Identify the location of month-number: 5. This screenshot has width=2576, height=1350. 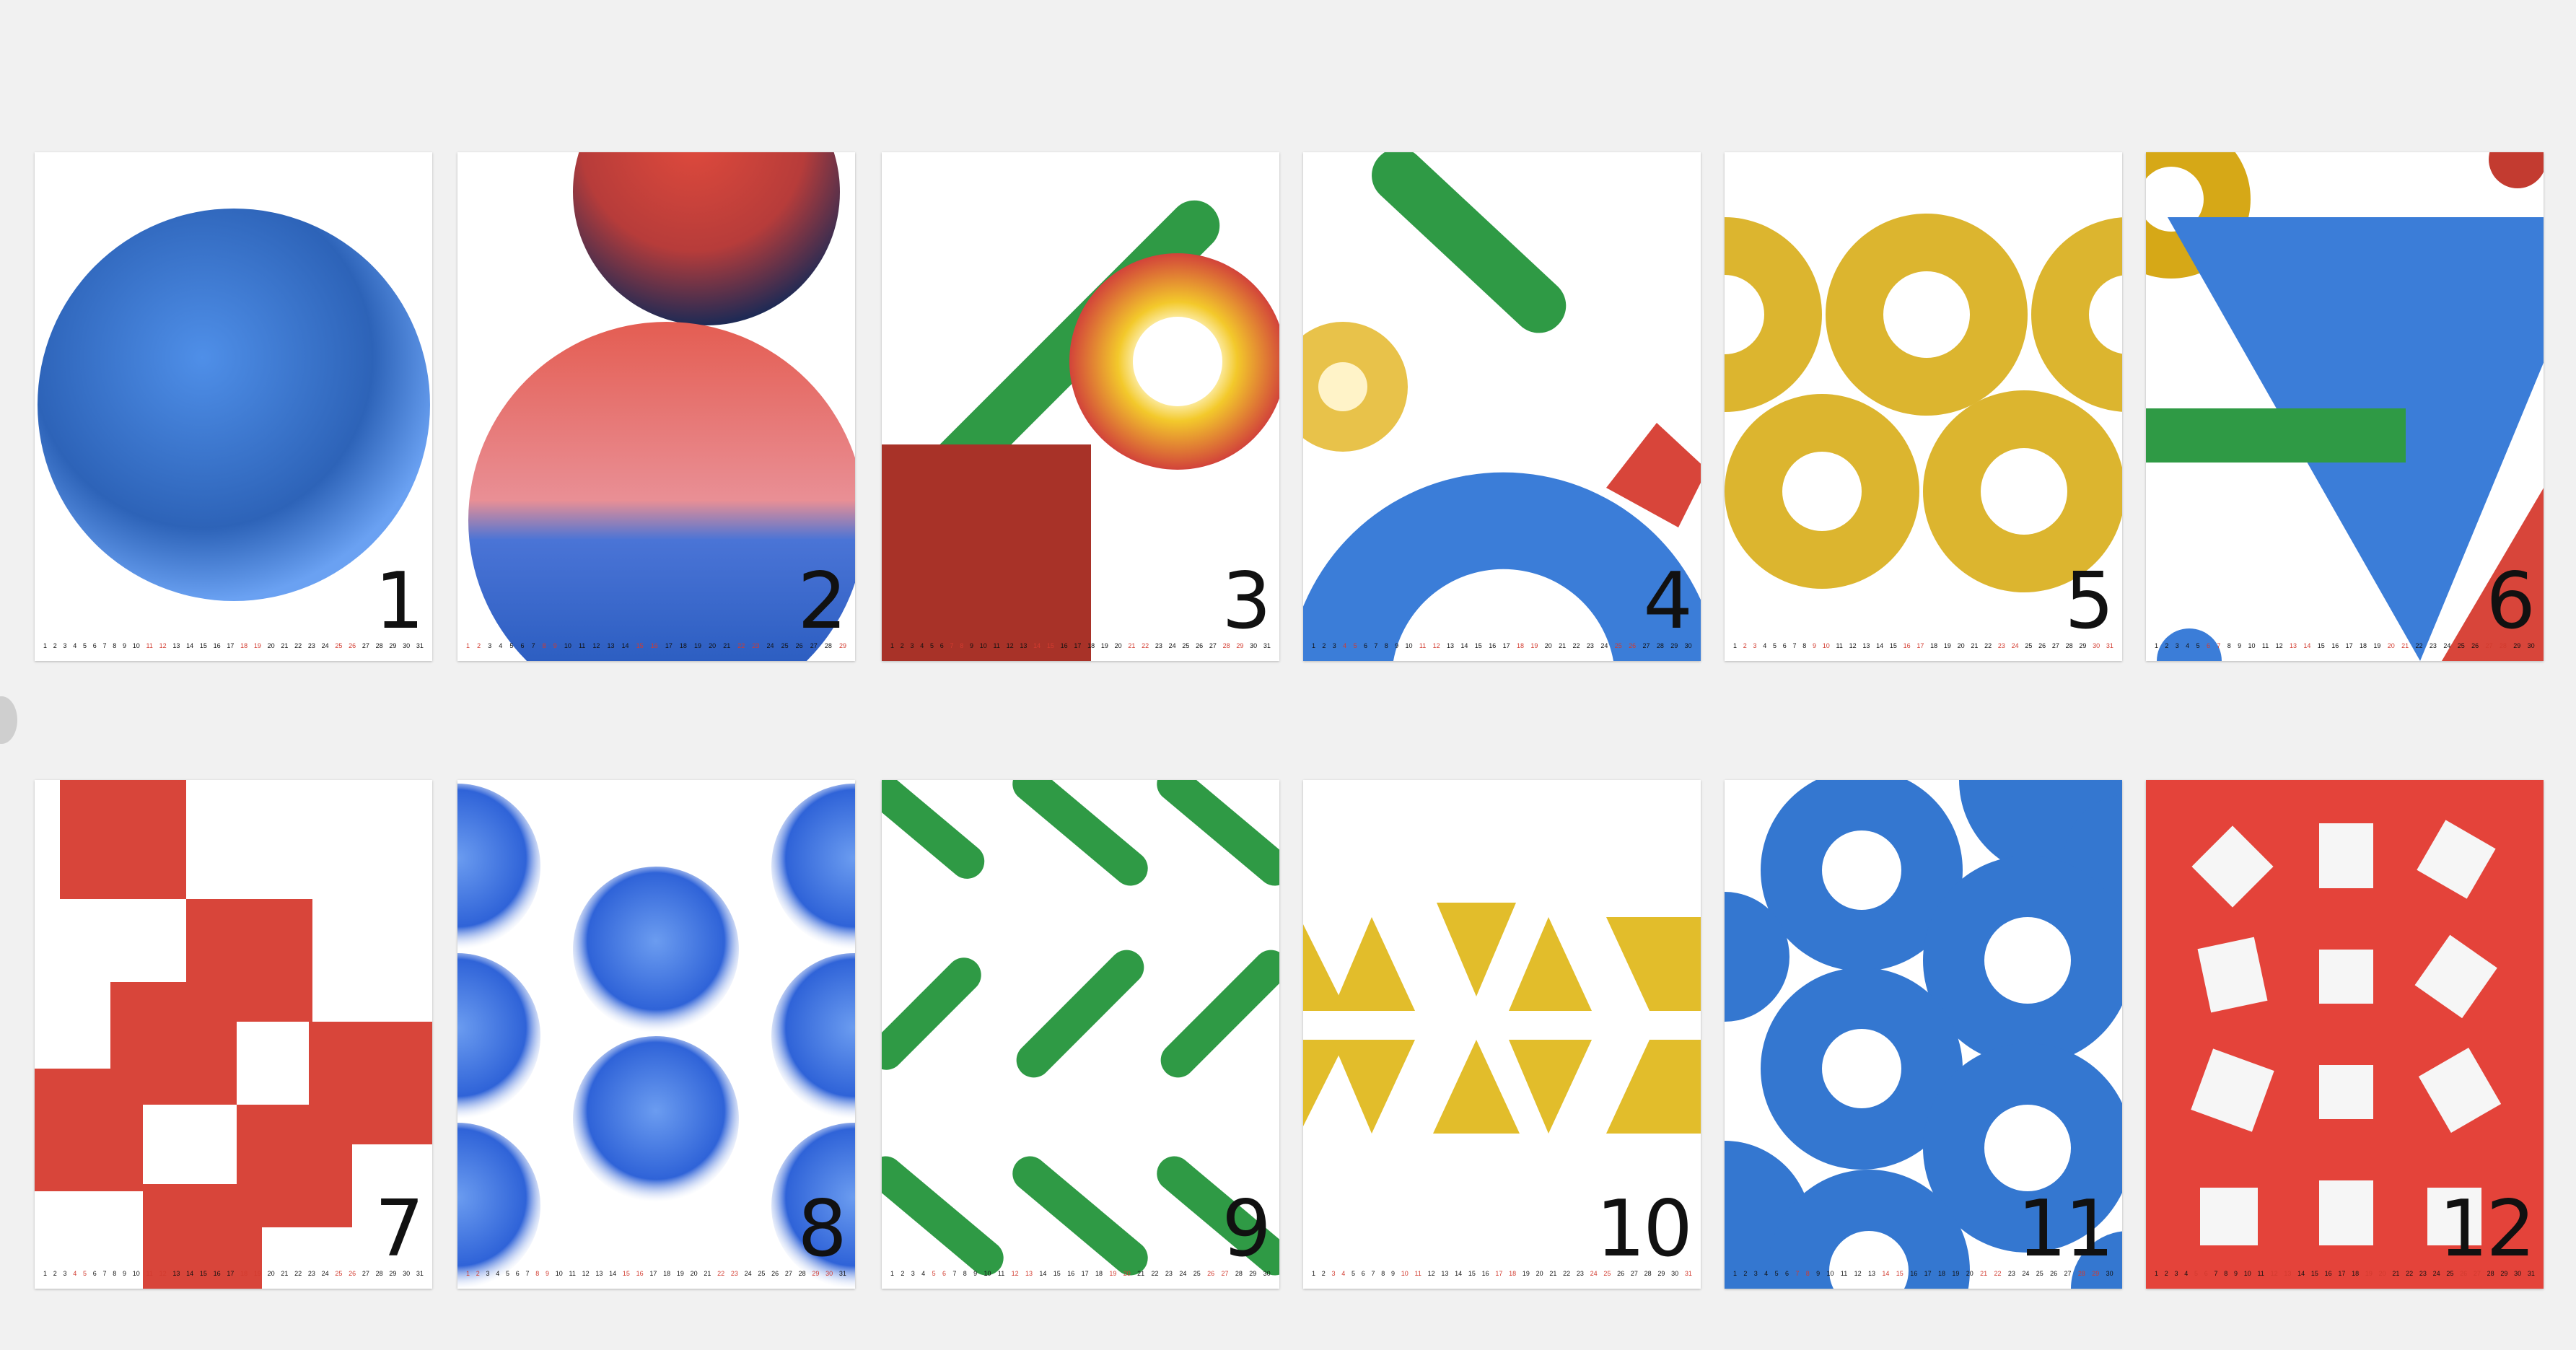
(2089, 601).